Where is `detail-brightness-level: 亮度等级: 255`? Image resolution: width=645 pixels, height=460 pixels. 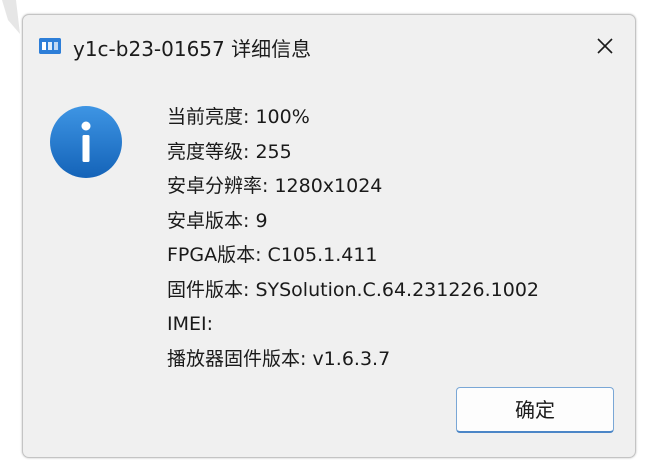
detail-brightness-level: 亮度等级: 255 is located at coordinates (229, 151).